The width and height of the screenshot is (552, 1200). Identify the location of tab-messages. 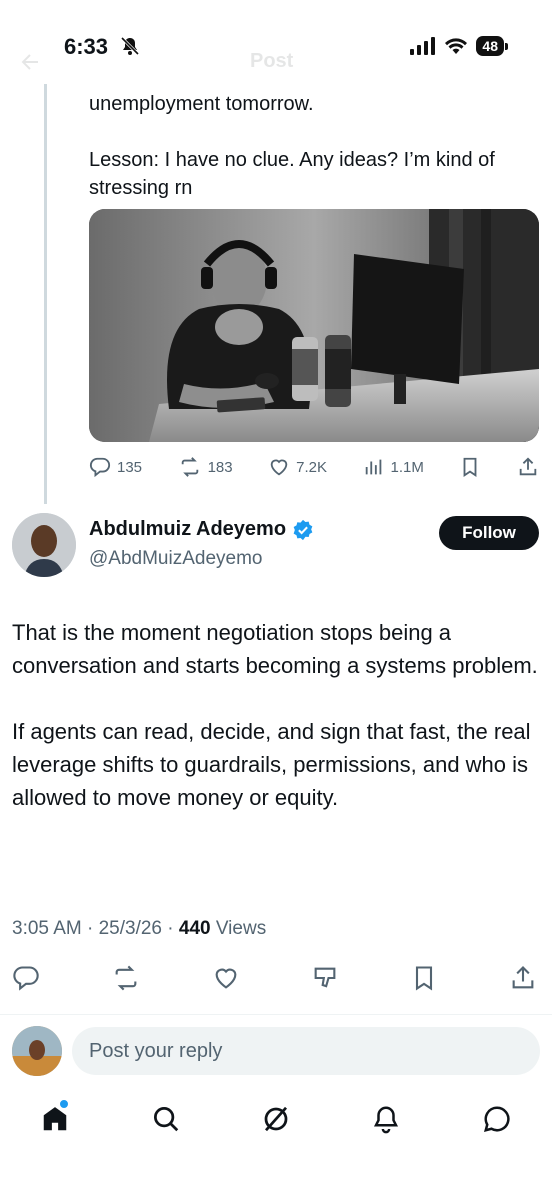
(497, 1119).